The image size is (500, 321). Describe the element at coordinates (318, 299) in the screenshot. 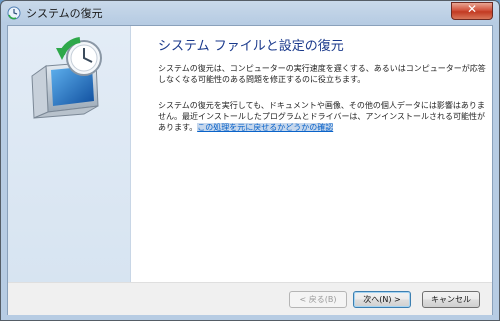

I see `back-button: < 戻る(B)` at that location.